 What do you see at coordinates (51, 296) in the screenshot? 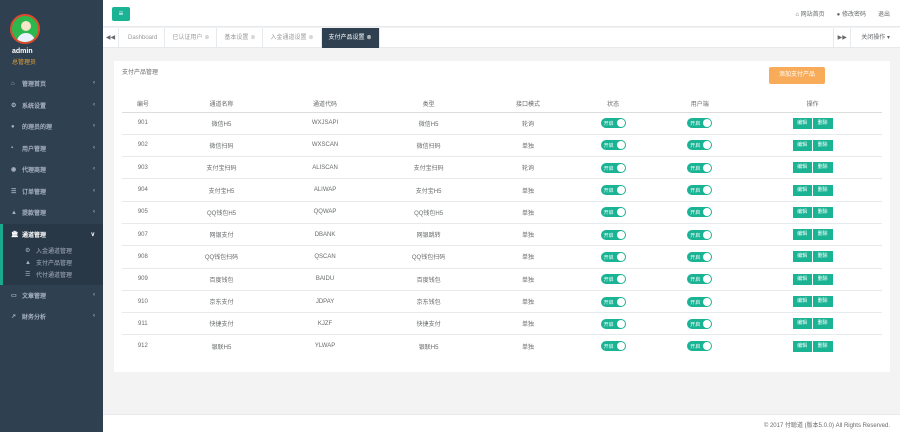
I see `sidebar-item-book: ▭ 文章管理 ‹` at bounding box center [51, 296].